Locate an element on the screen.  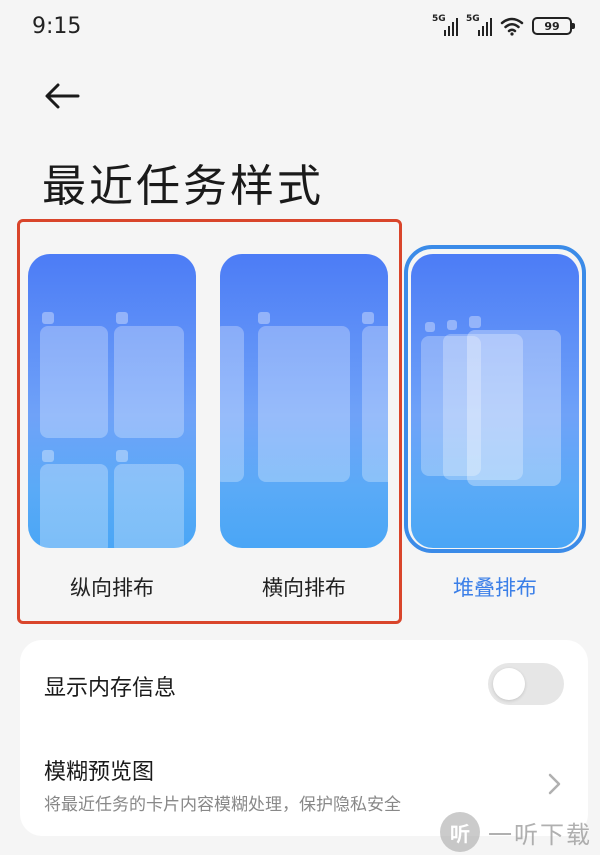
status-bar: 9:15 5G 5G 99 is located at coordinates (300, 28).